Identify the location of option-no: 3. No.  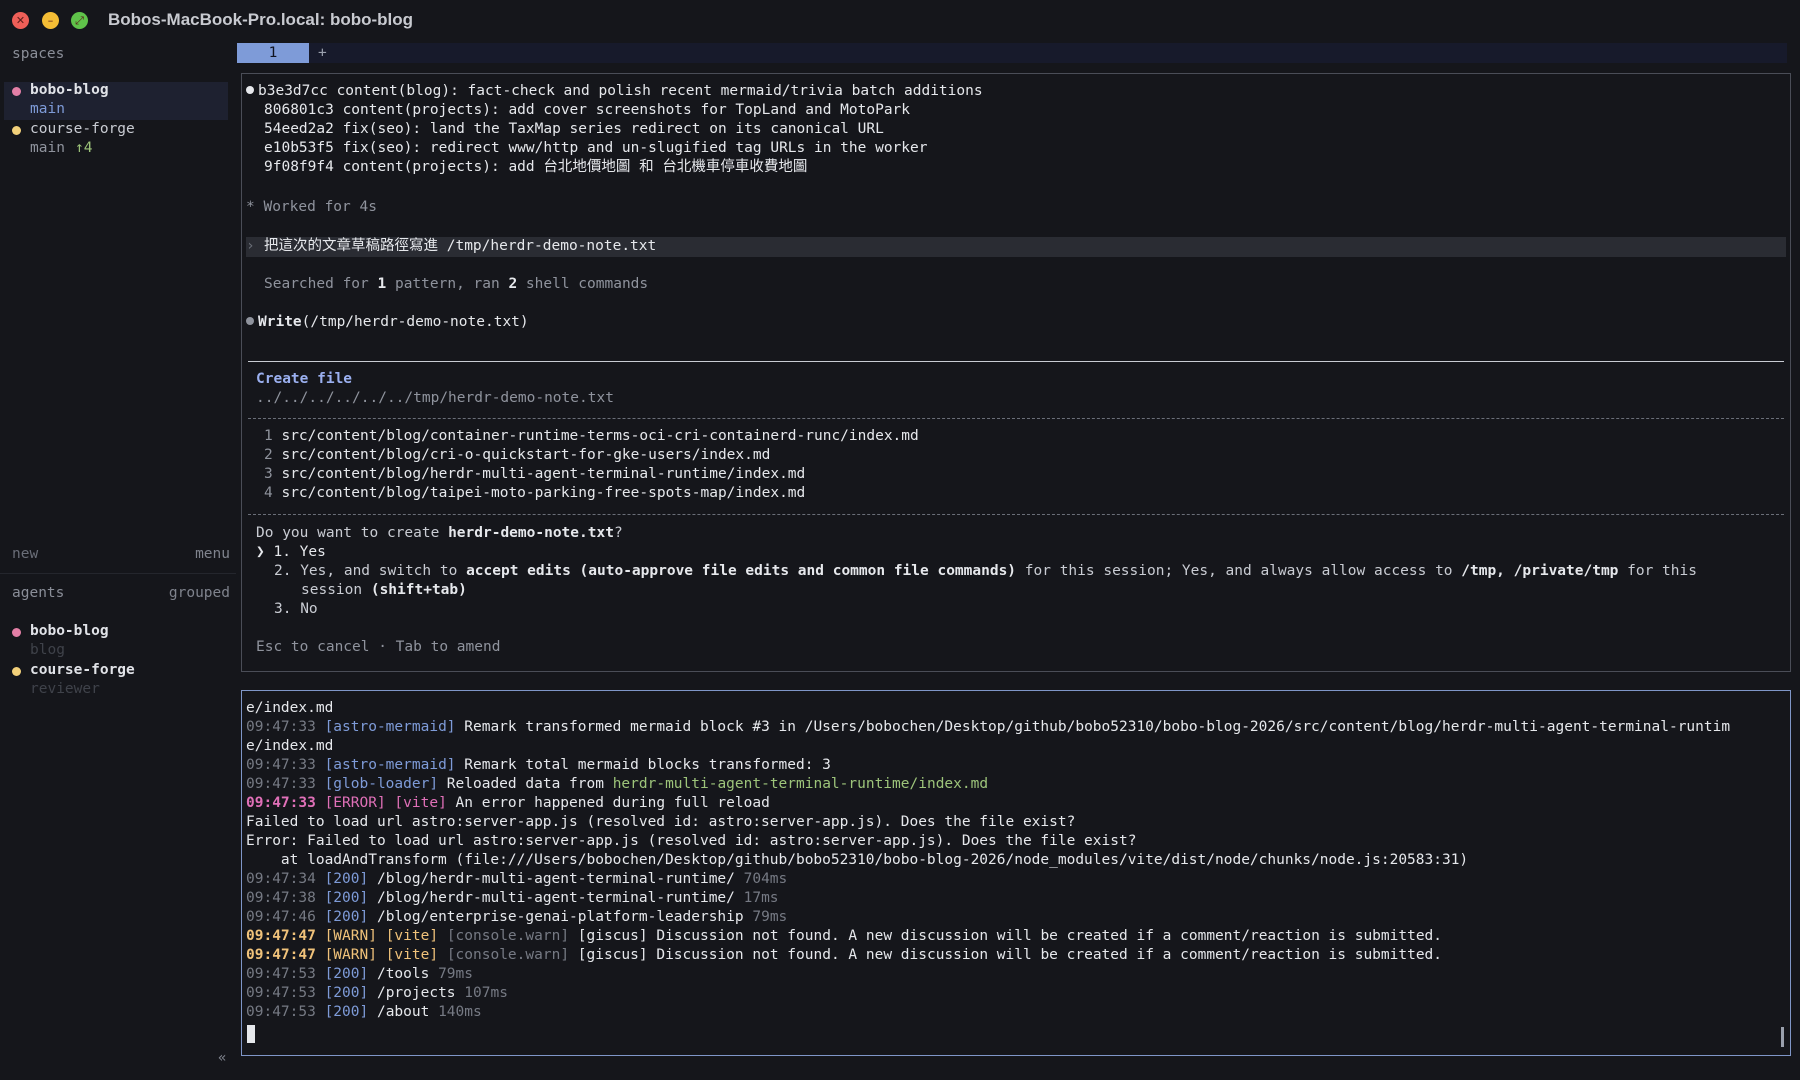
(296, 609).